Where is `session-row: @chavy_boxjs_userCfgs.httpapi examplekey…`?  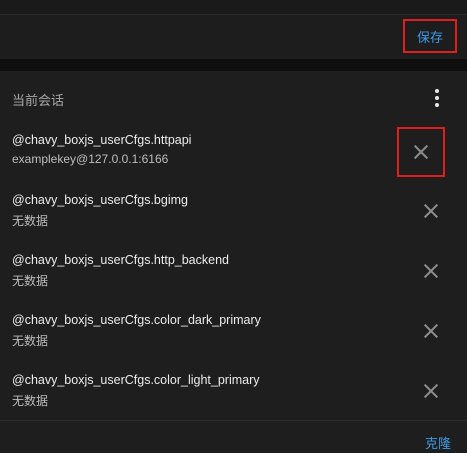 session-row: @chavy_boxjs_userCfgs.httpapi examplekey… is located at coordinates (233, 155).